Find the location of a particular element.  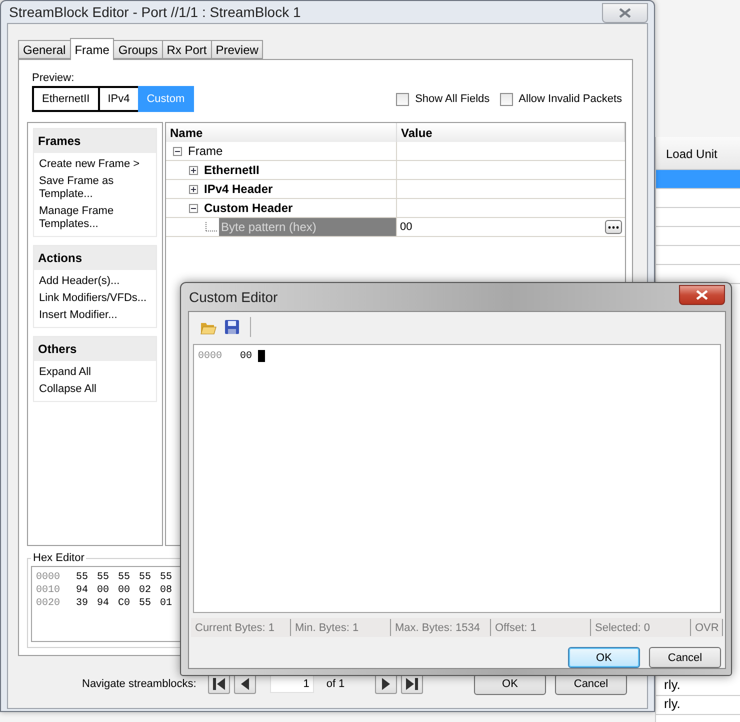

previous-button is located at coordinates (245, 684).